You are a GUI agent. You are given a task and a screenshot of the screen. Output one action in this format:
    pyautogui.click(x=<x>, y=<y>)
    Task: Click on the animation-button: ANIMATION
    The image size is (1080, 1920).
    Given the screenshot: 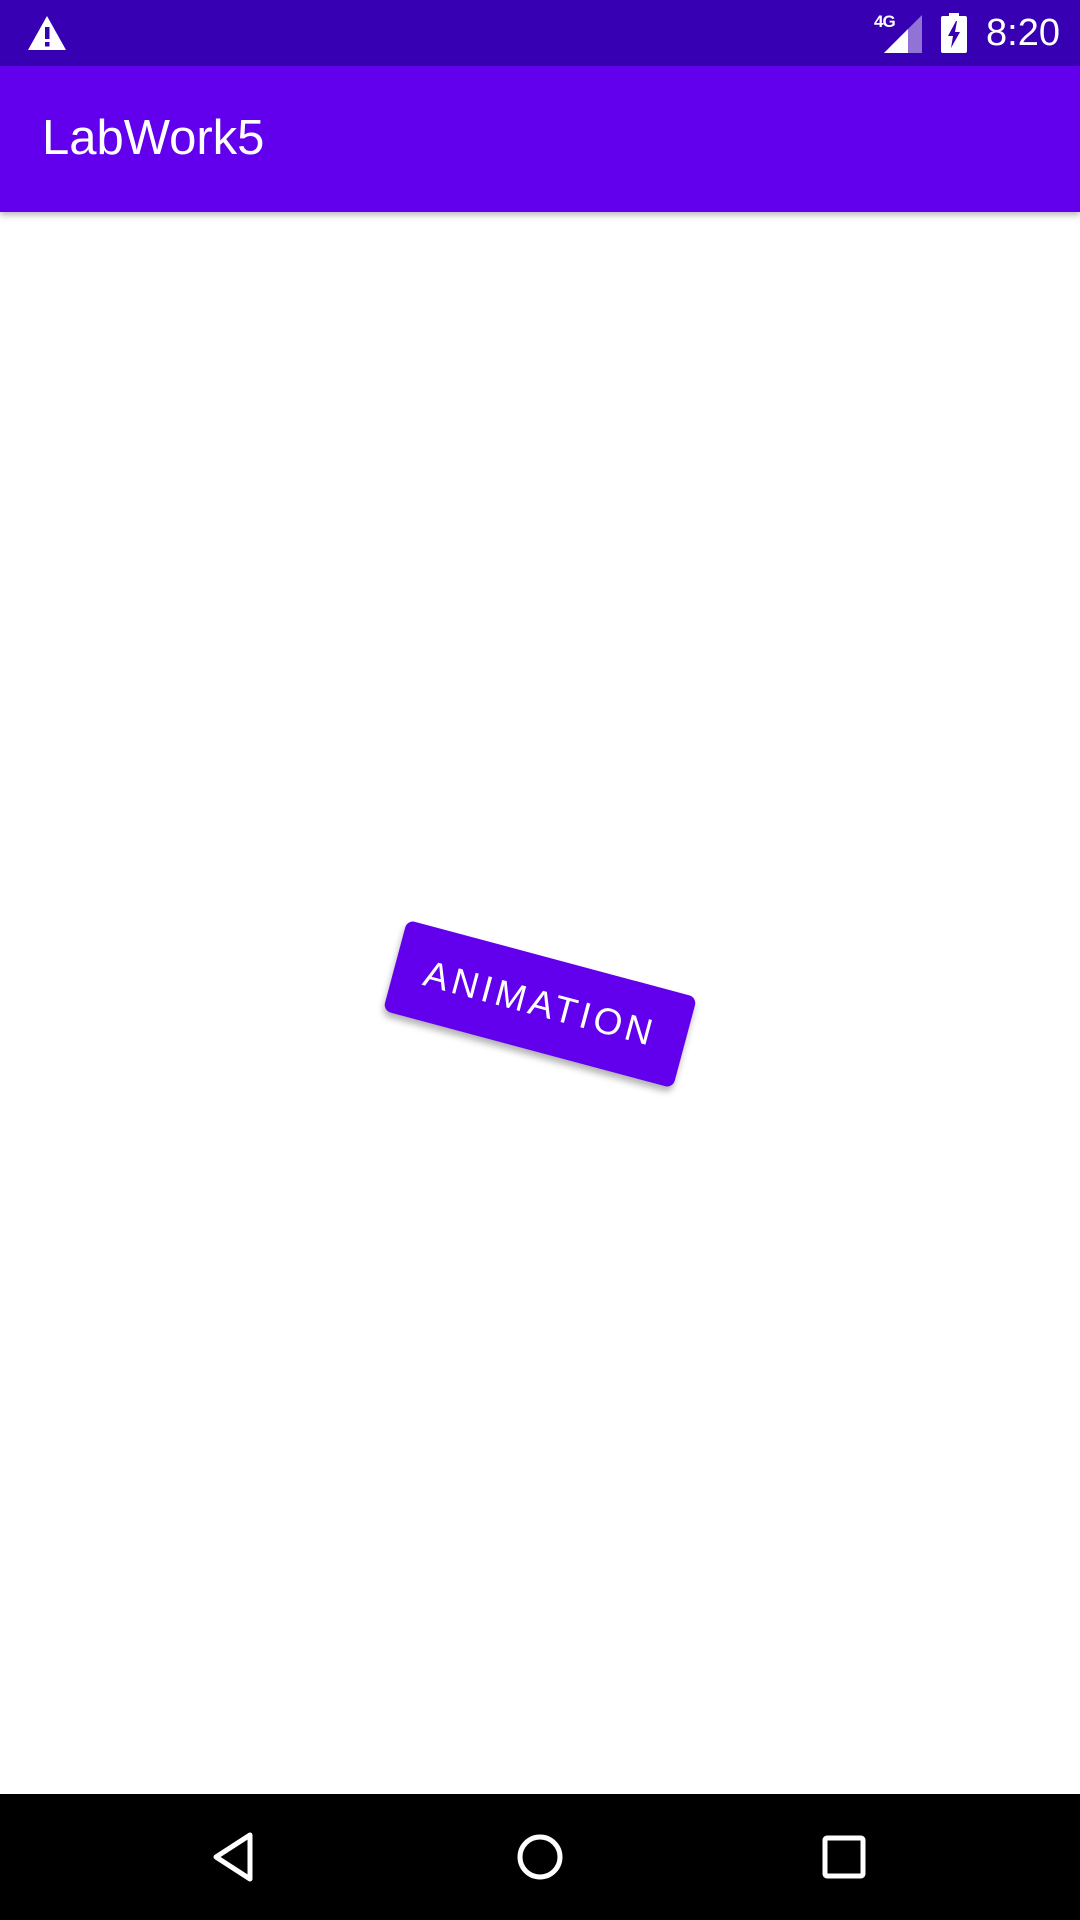 What is the action you would take?
    pyautogui.click(x=540, y=1004)
    